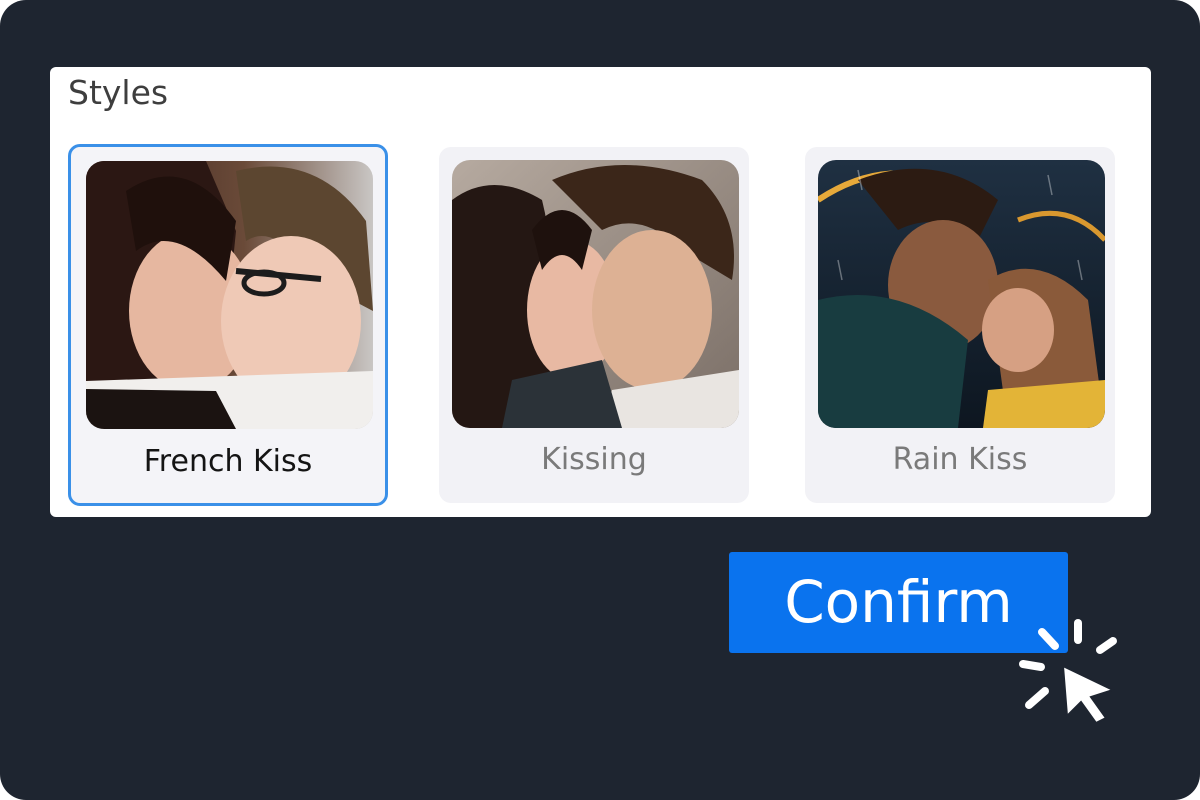 This screenshot has height=800, width=1200. I want to click on style-thumbnail-kissing, so click(595, 294).